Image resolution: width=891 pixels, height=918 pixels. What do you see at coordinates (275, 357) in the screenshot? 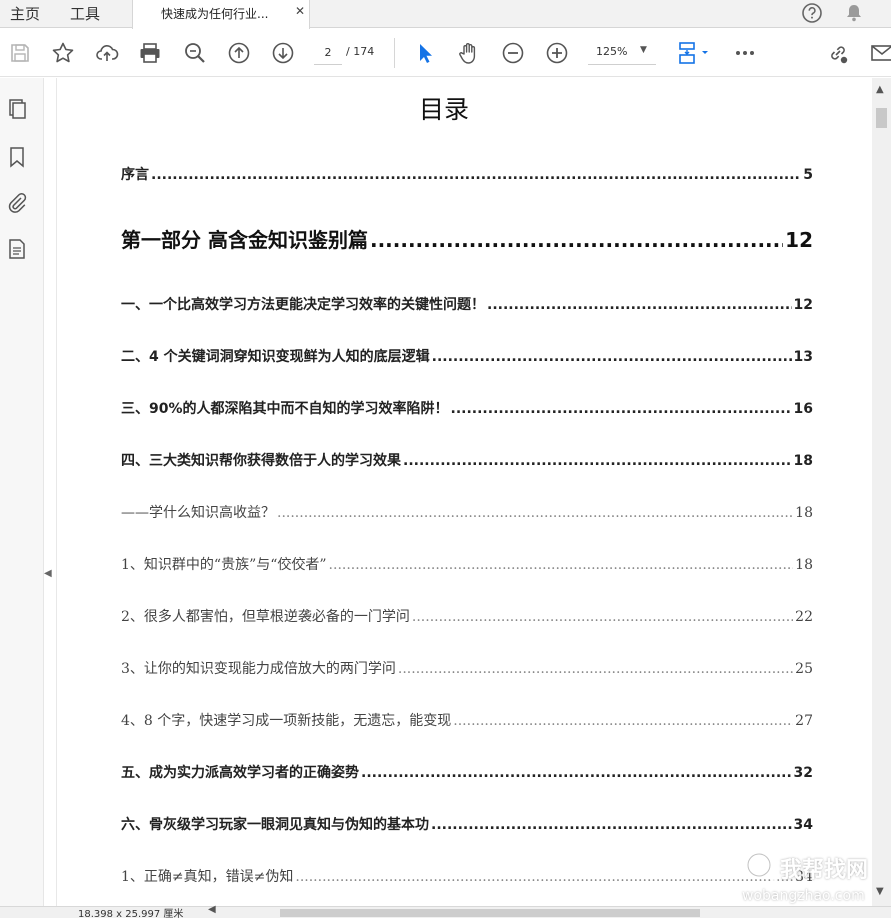
I see `toc-entry-title: 二、4 个关键词洞穿知识变现鲜为人知的底层逻辑` at bounding box center [275, 357].